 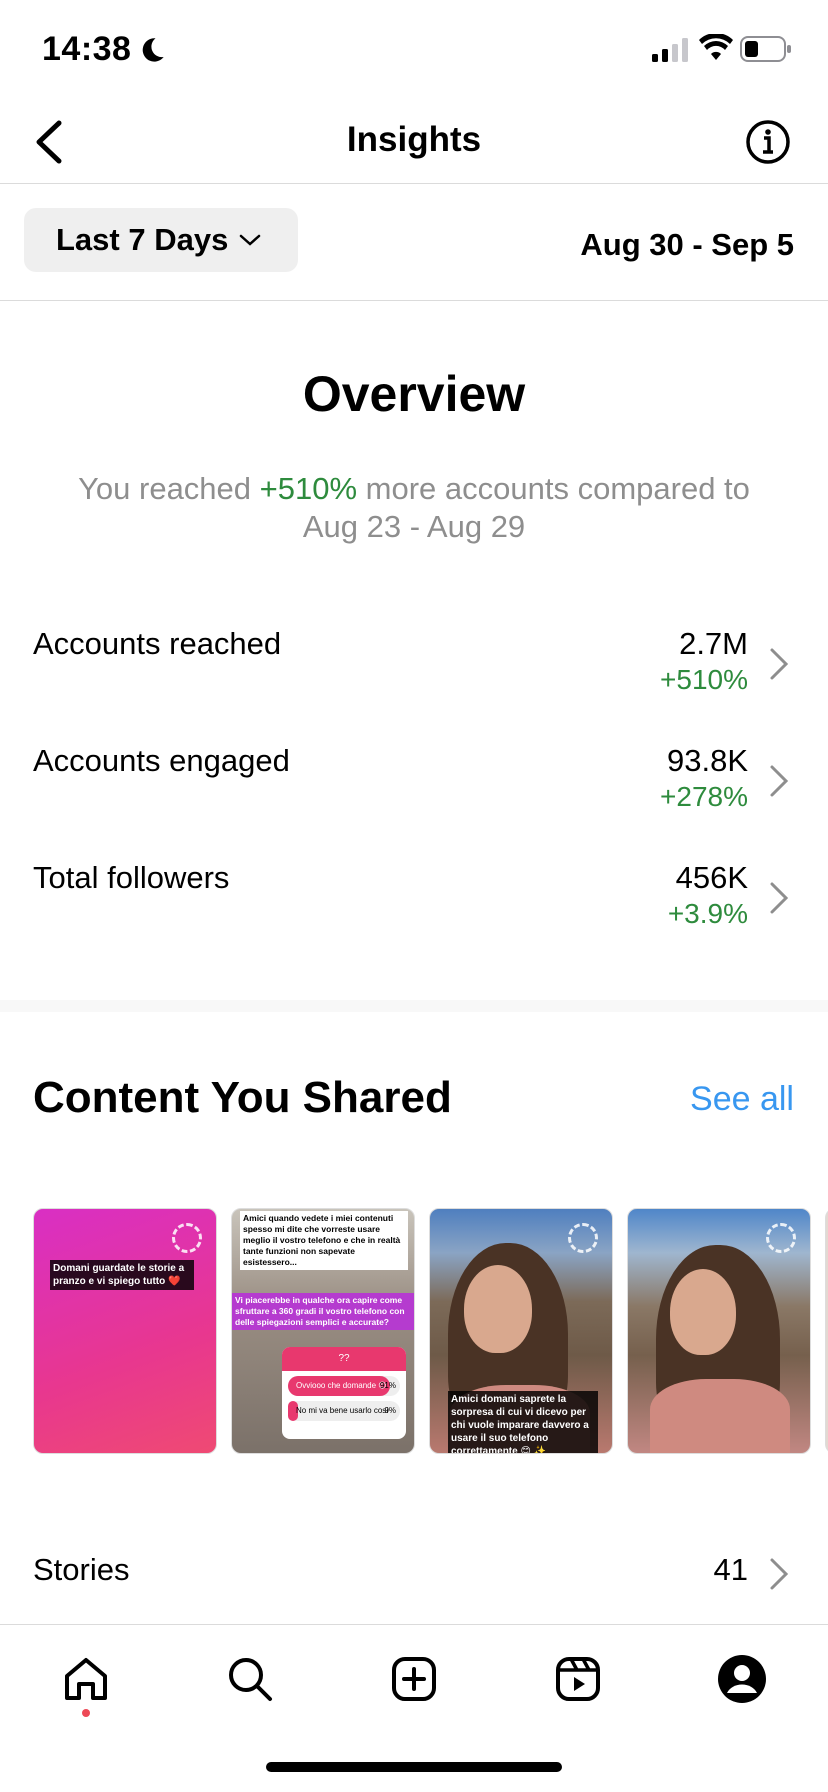 I want to click on poll-option-label: Ovviooo che domande 😍, so click(x=341, y=1385).